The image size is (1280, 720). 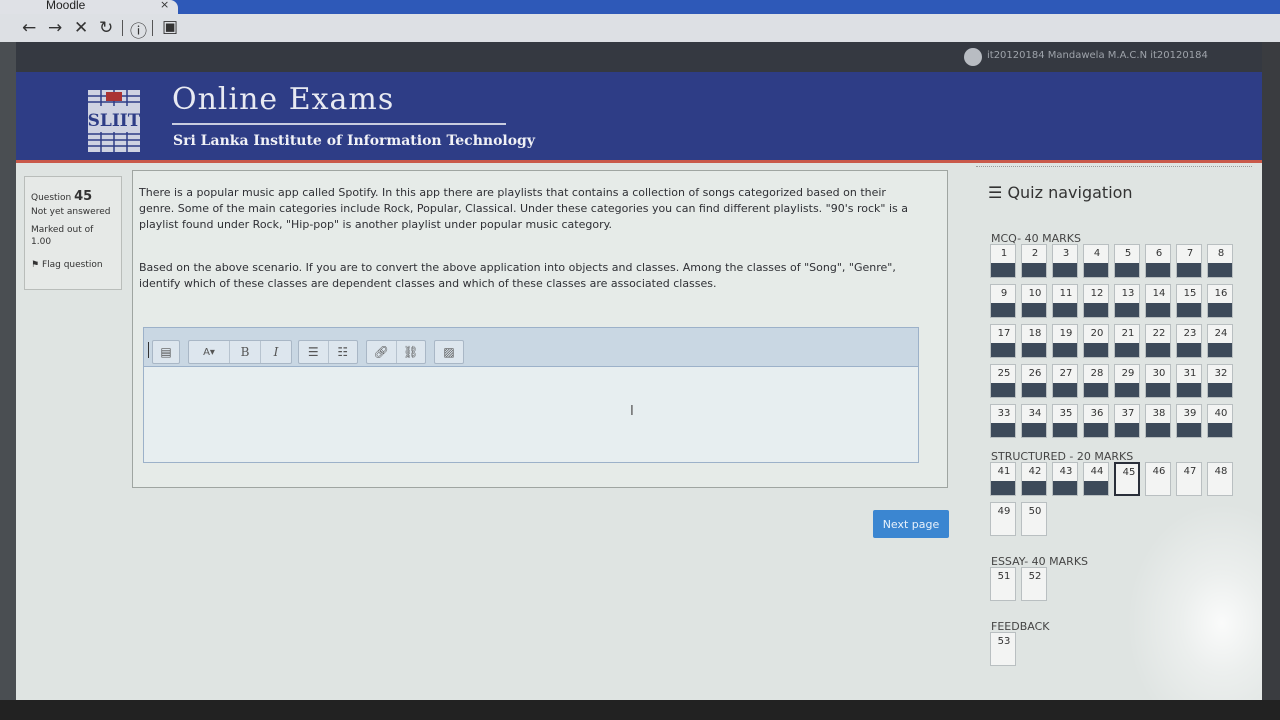 I want to click on info-icon: ⓘ, so click(x=138, y=29).